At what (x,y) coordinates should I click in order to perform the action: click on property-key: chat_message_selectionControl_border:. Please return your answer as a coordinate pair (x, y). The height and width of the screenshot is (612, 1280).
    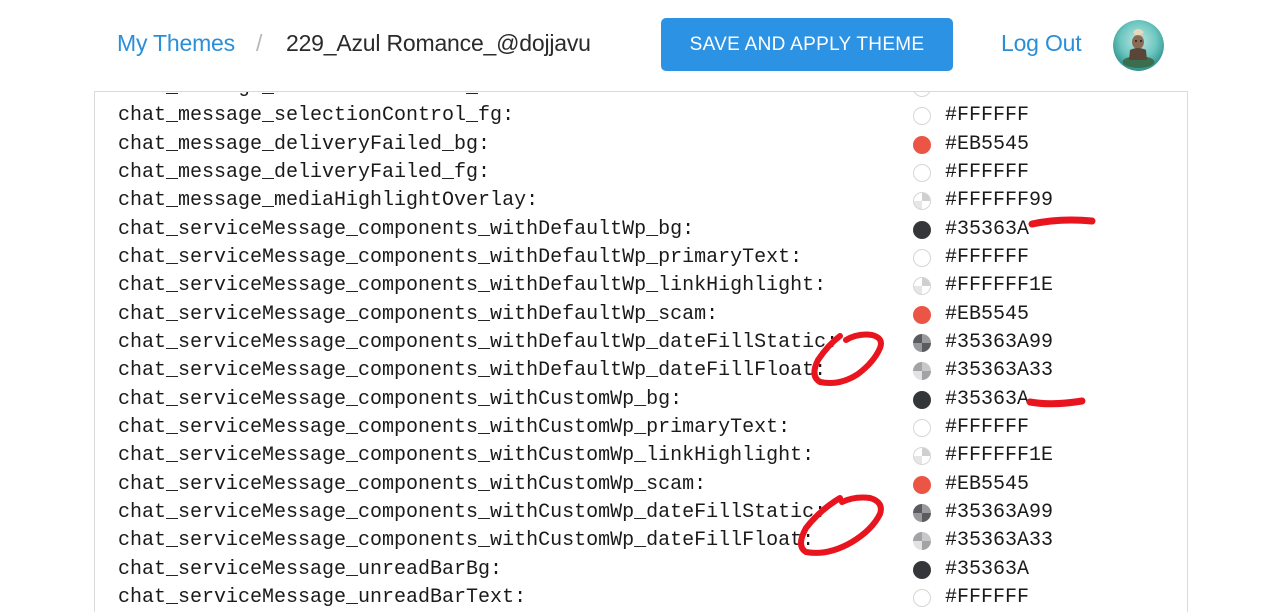
    Looking at the image, I should click on (340, 96).